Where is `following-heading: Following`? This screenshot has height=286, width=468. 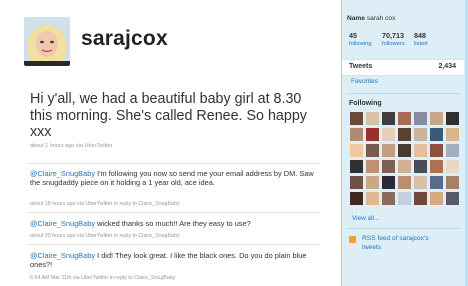 following-heading: Following is located at coordinates (365, 103).